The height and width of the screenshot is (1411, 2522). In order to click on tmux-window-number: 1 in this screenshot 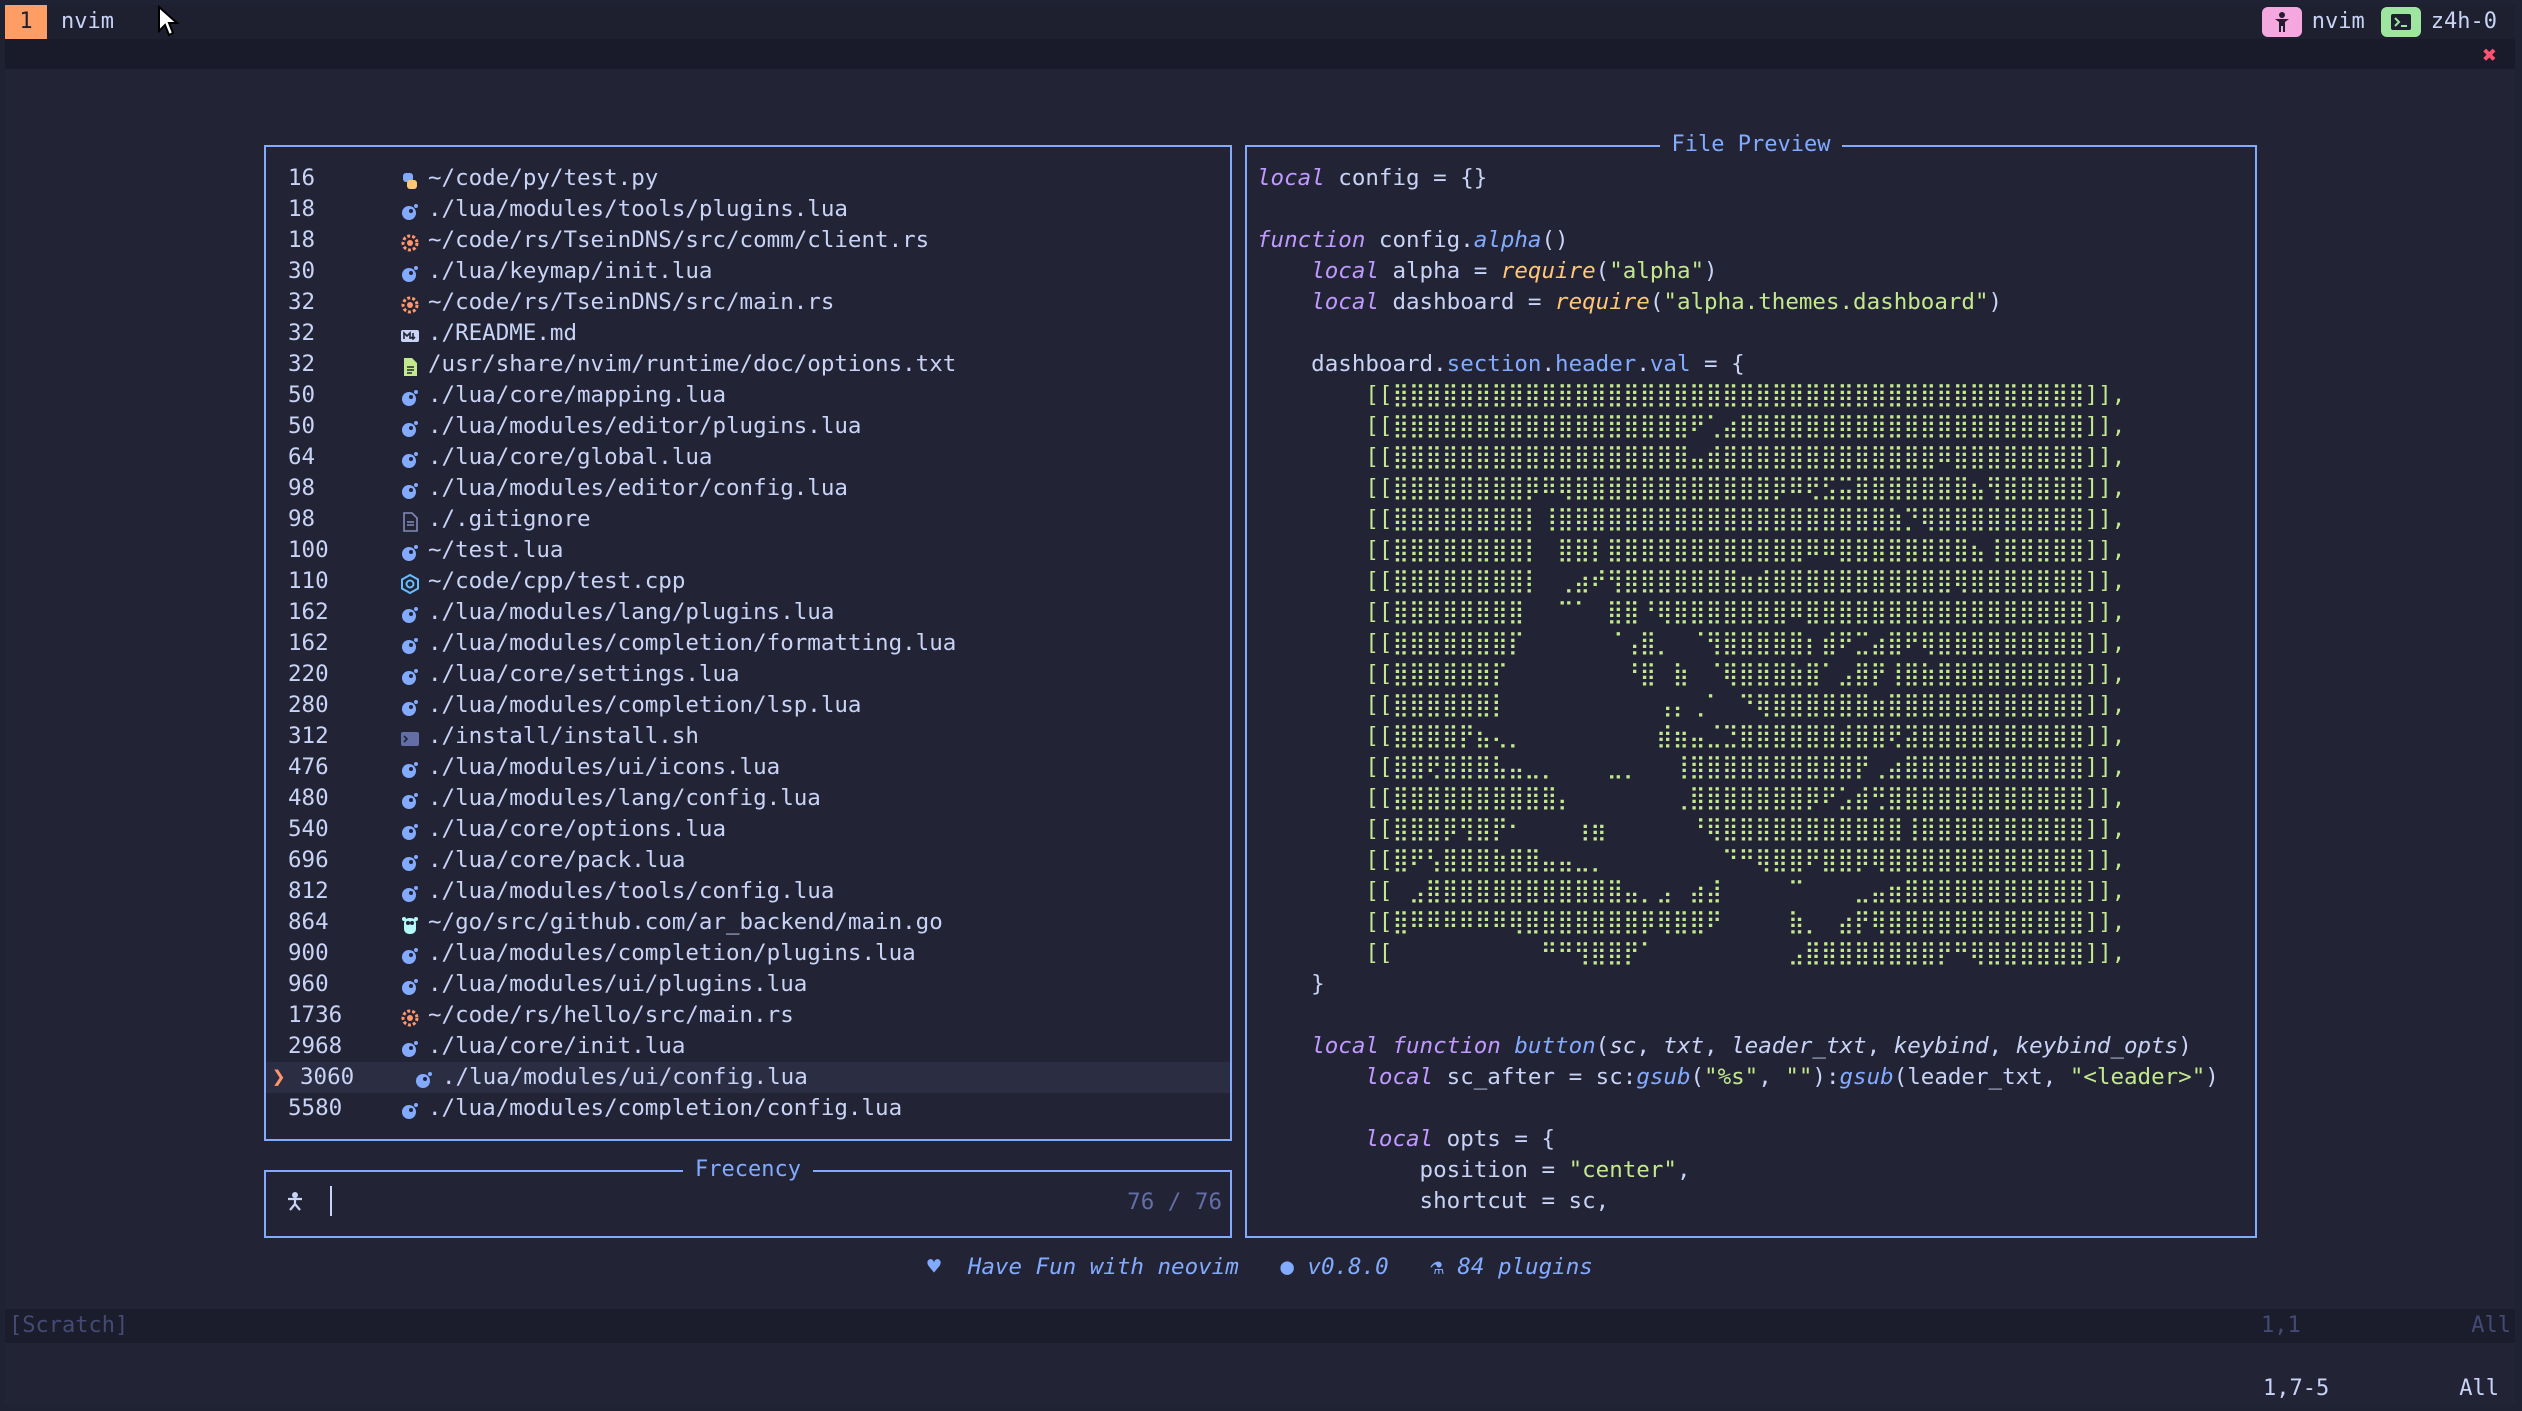, I will do `click(26, 22)`.